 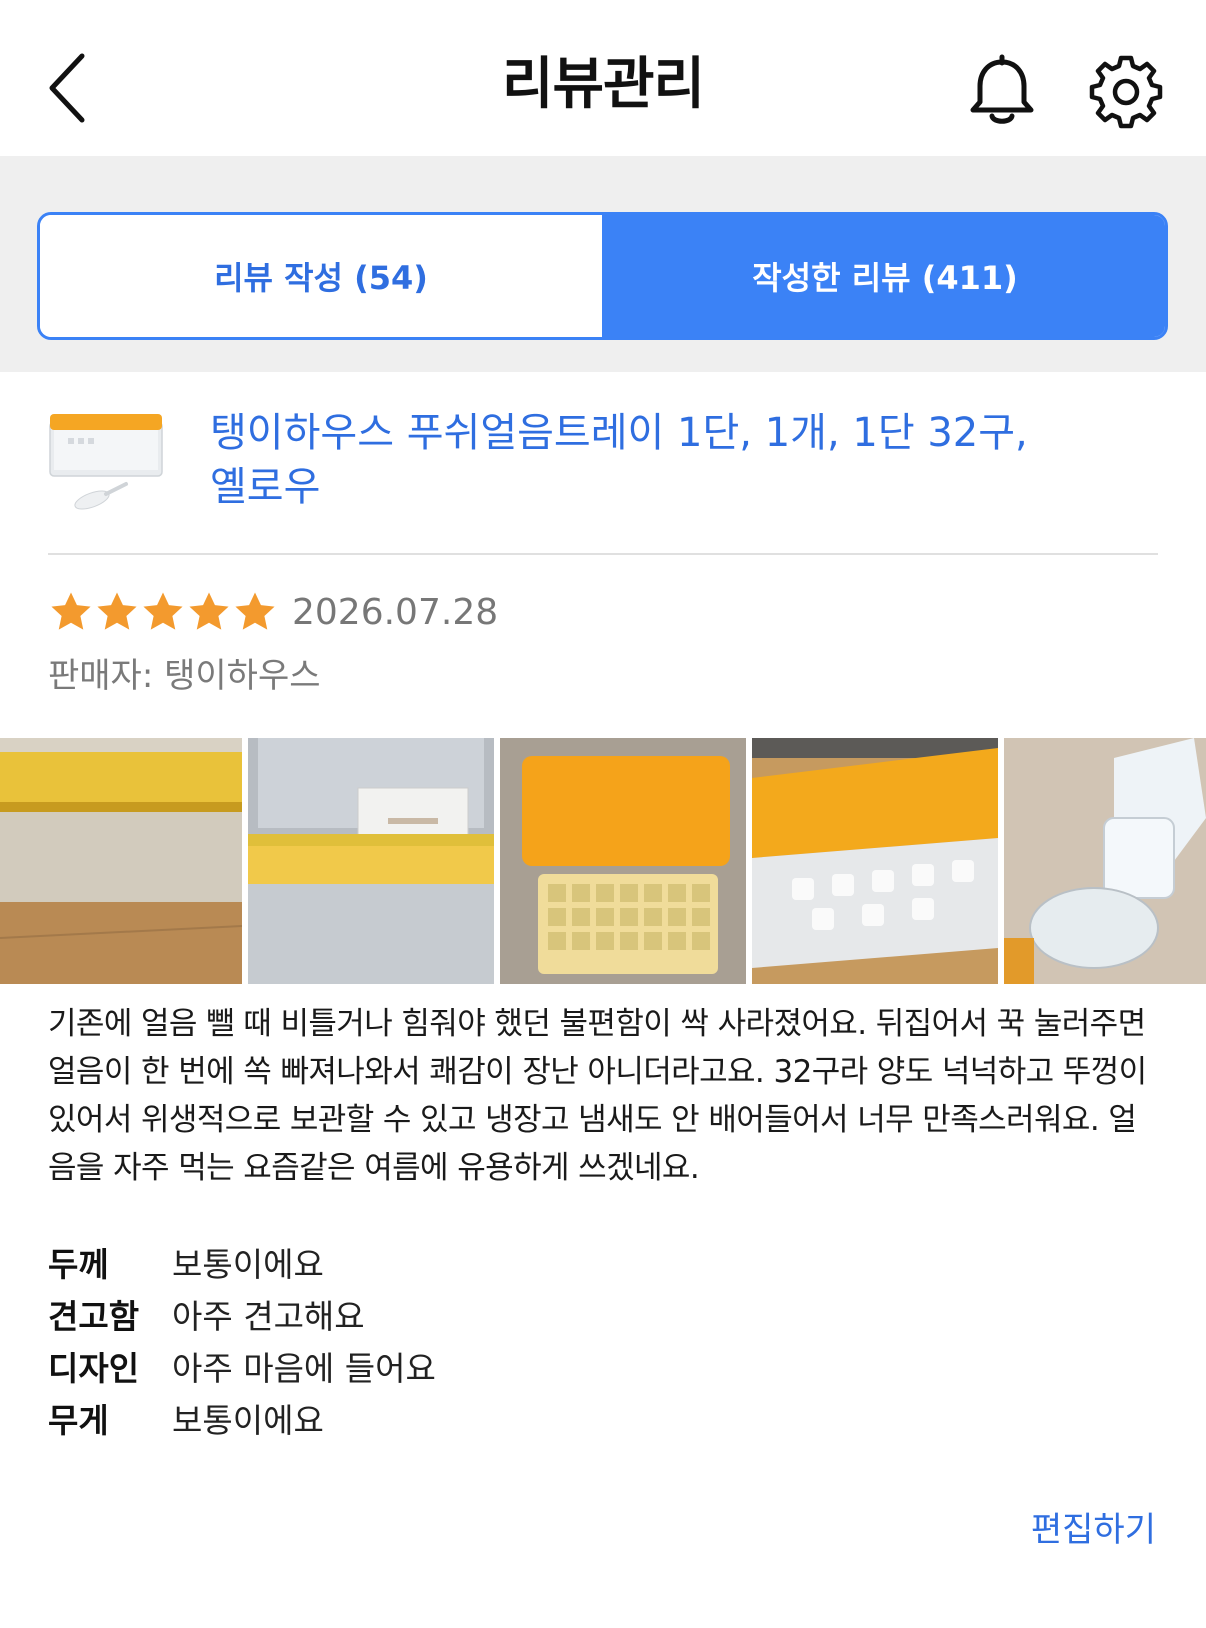 I want to click on attribute-value: 아주 견고해요, so click(x=268, y=1316).